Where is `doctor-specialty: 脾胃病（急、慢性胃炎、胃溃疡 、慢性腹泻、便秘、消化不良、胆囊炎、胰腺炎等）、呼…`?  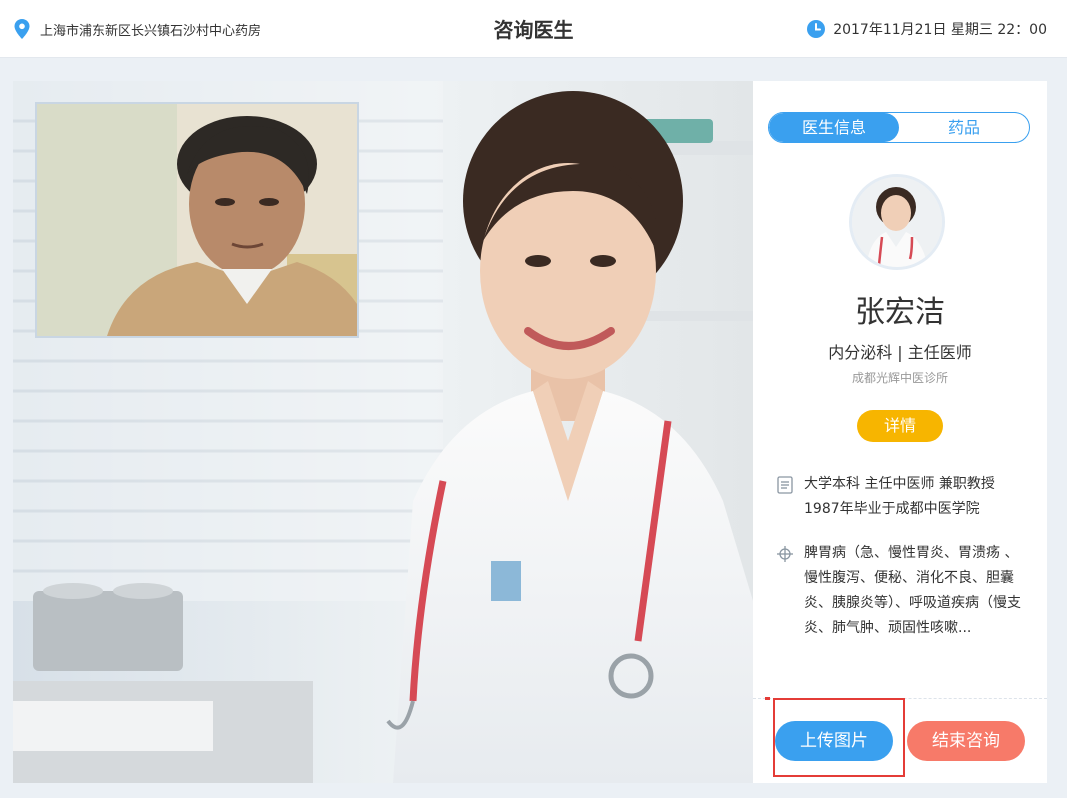 doctor-specialty: 脾胃病（急、慢性胃炎、胃溃疡 、慢性腹泻、便秘、消化不良、胆囊炎、胰腺炎等）、呼… is located at coordinates (912, 590).